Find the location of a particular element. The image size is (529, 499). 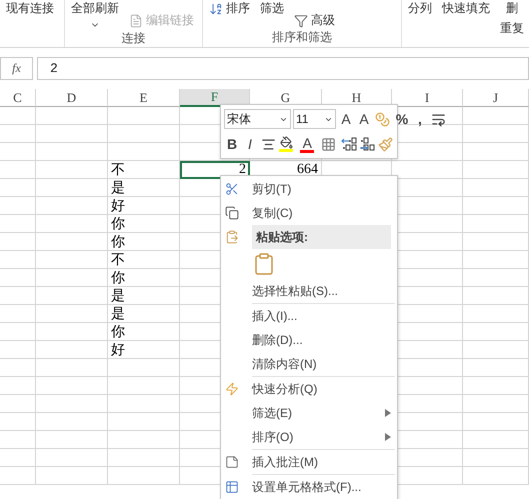

table-cell: 是 is located at coordinates (144, 188).